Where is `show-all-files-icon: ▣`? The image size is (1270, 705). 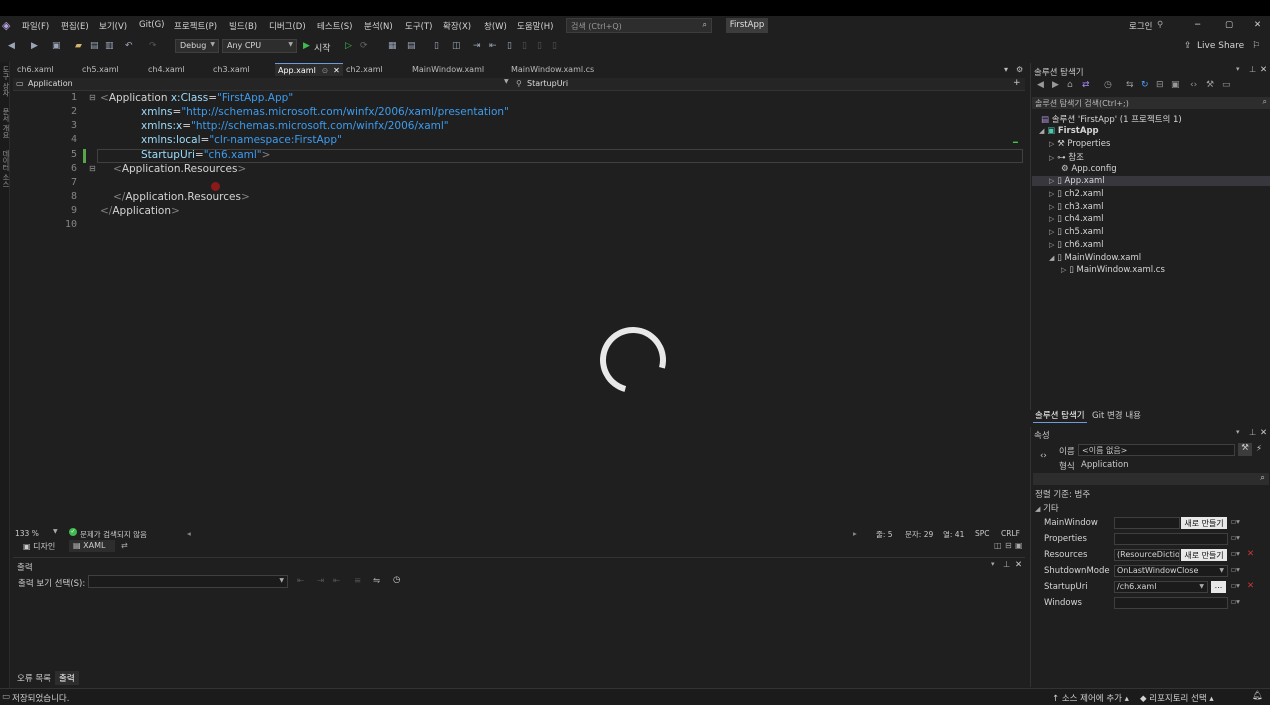
show-all-files-icon: ▣ is located at coordinates (1175, 85).